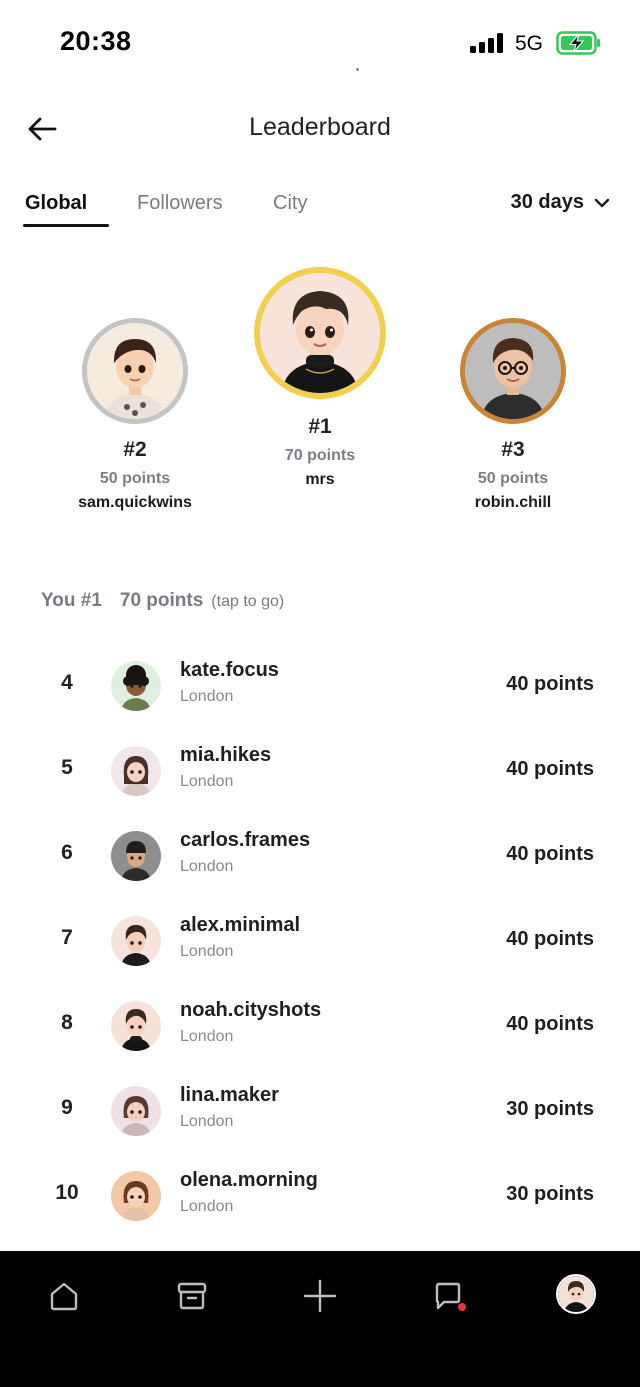  What do you see at coordinates (320, 1108) in the screenshot?
I see `leaderboard-row: 9 lina.maker London 30 points` at bounding box center [320, 1108].